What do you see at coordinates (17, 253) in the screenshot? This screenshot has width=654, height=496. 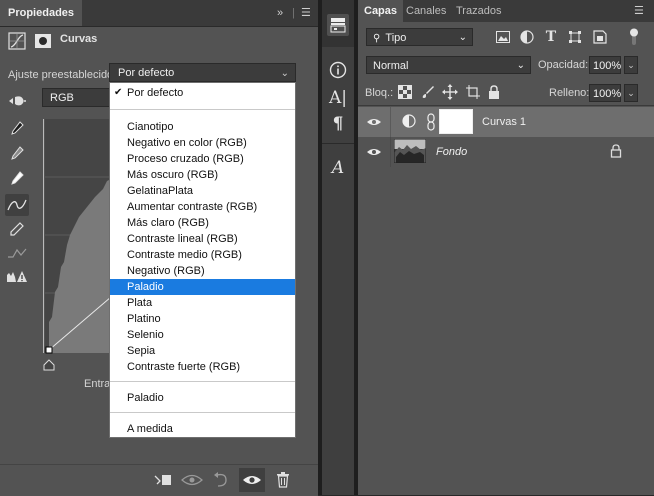 I see `smooth-curve-icon` at bounding box center [17, 253].